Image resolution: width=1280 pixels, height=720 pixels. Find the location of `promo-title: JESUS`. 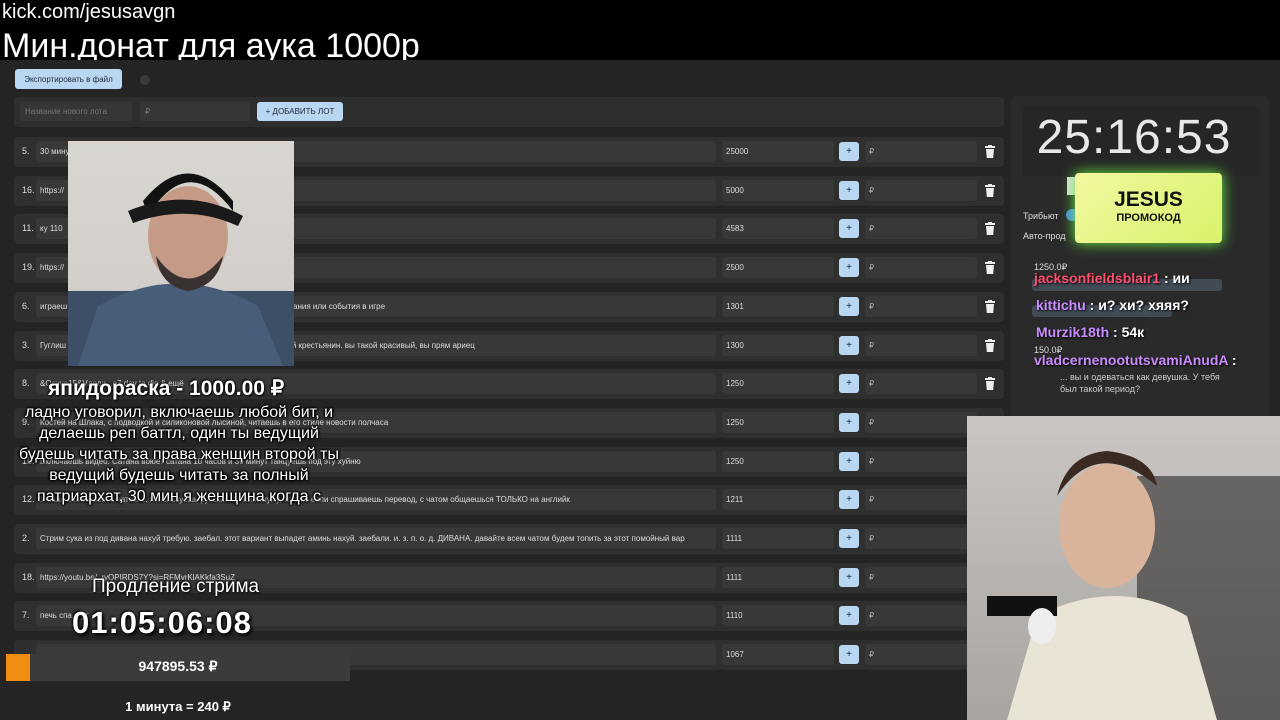

promo-title: JESUS is located at coordinates (1148, 199).